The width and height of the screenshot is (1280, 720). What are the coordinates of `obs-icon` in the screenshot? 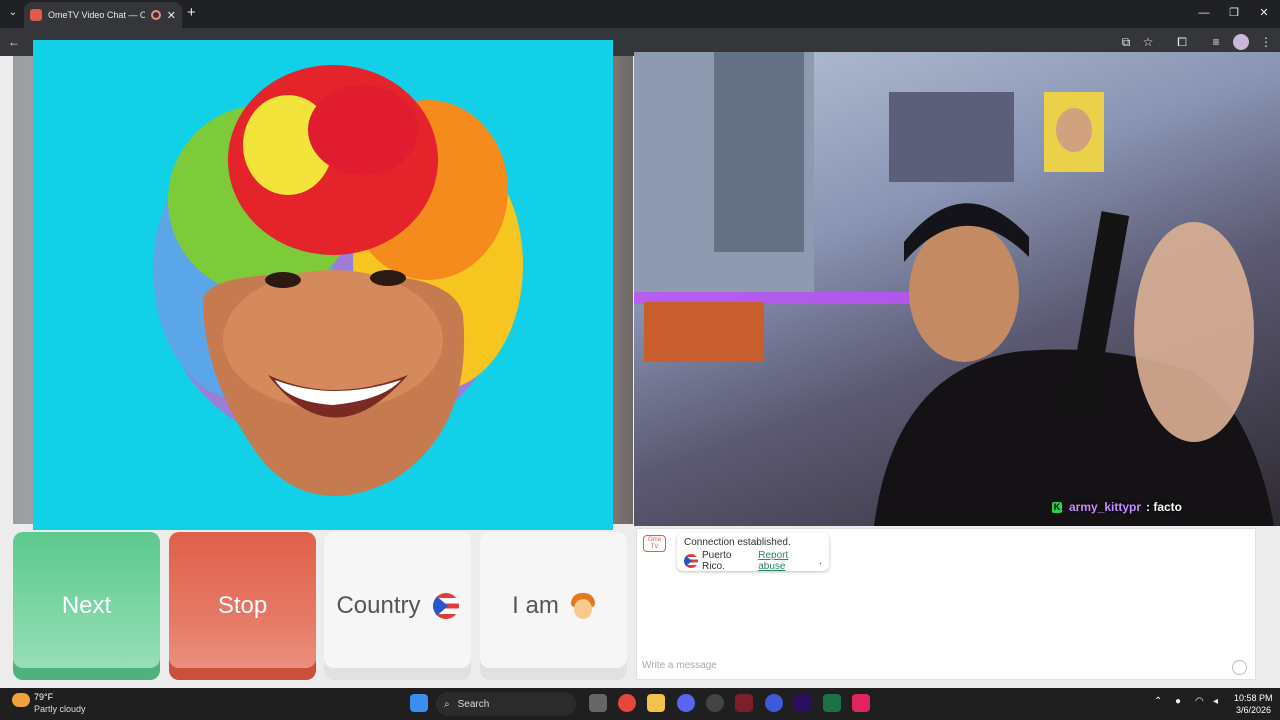 It's located at (715, 703).